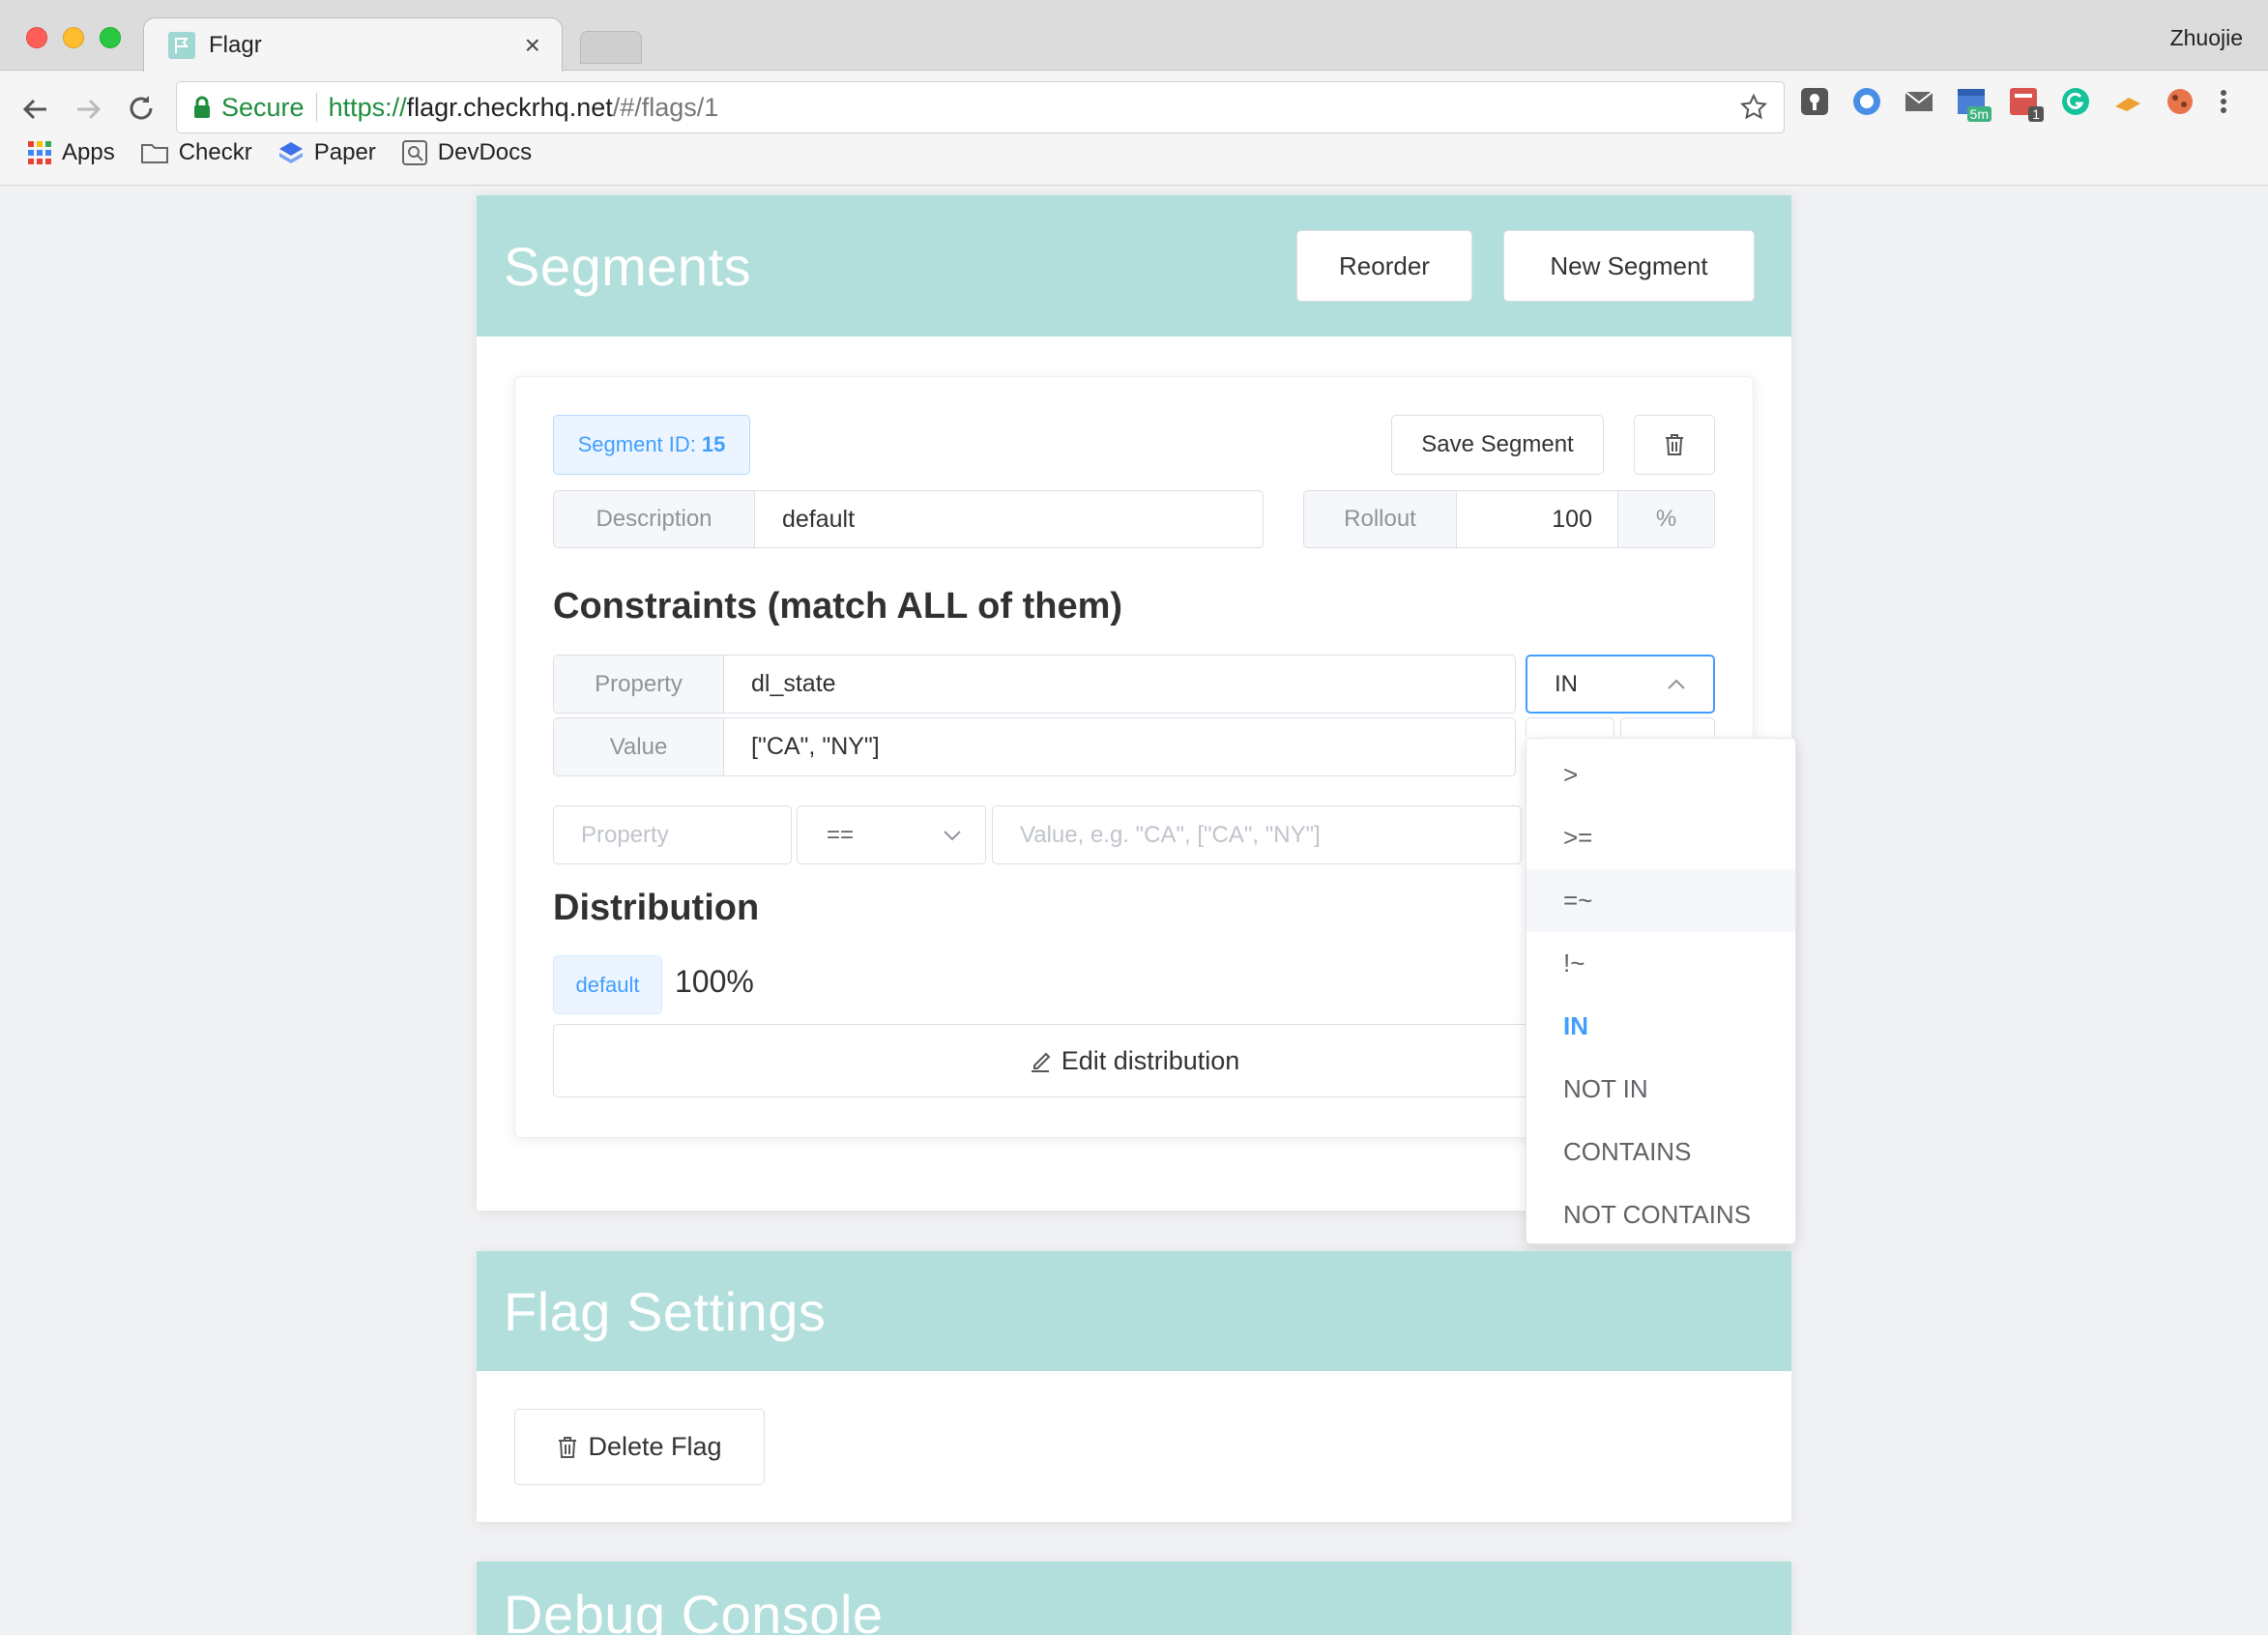  I want to click on operator-option-gt: >, so click(1661, 775).